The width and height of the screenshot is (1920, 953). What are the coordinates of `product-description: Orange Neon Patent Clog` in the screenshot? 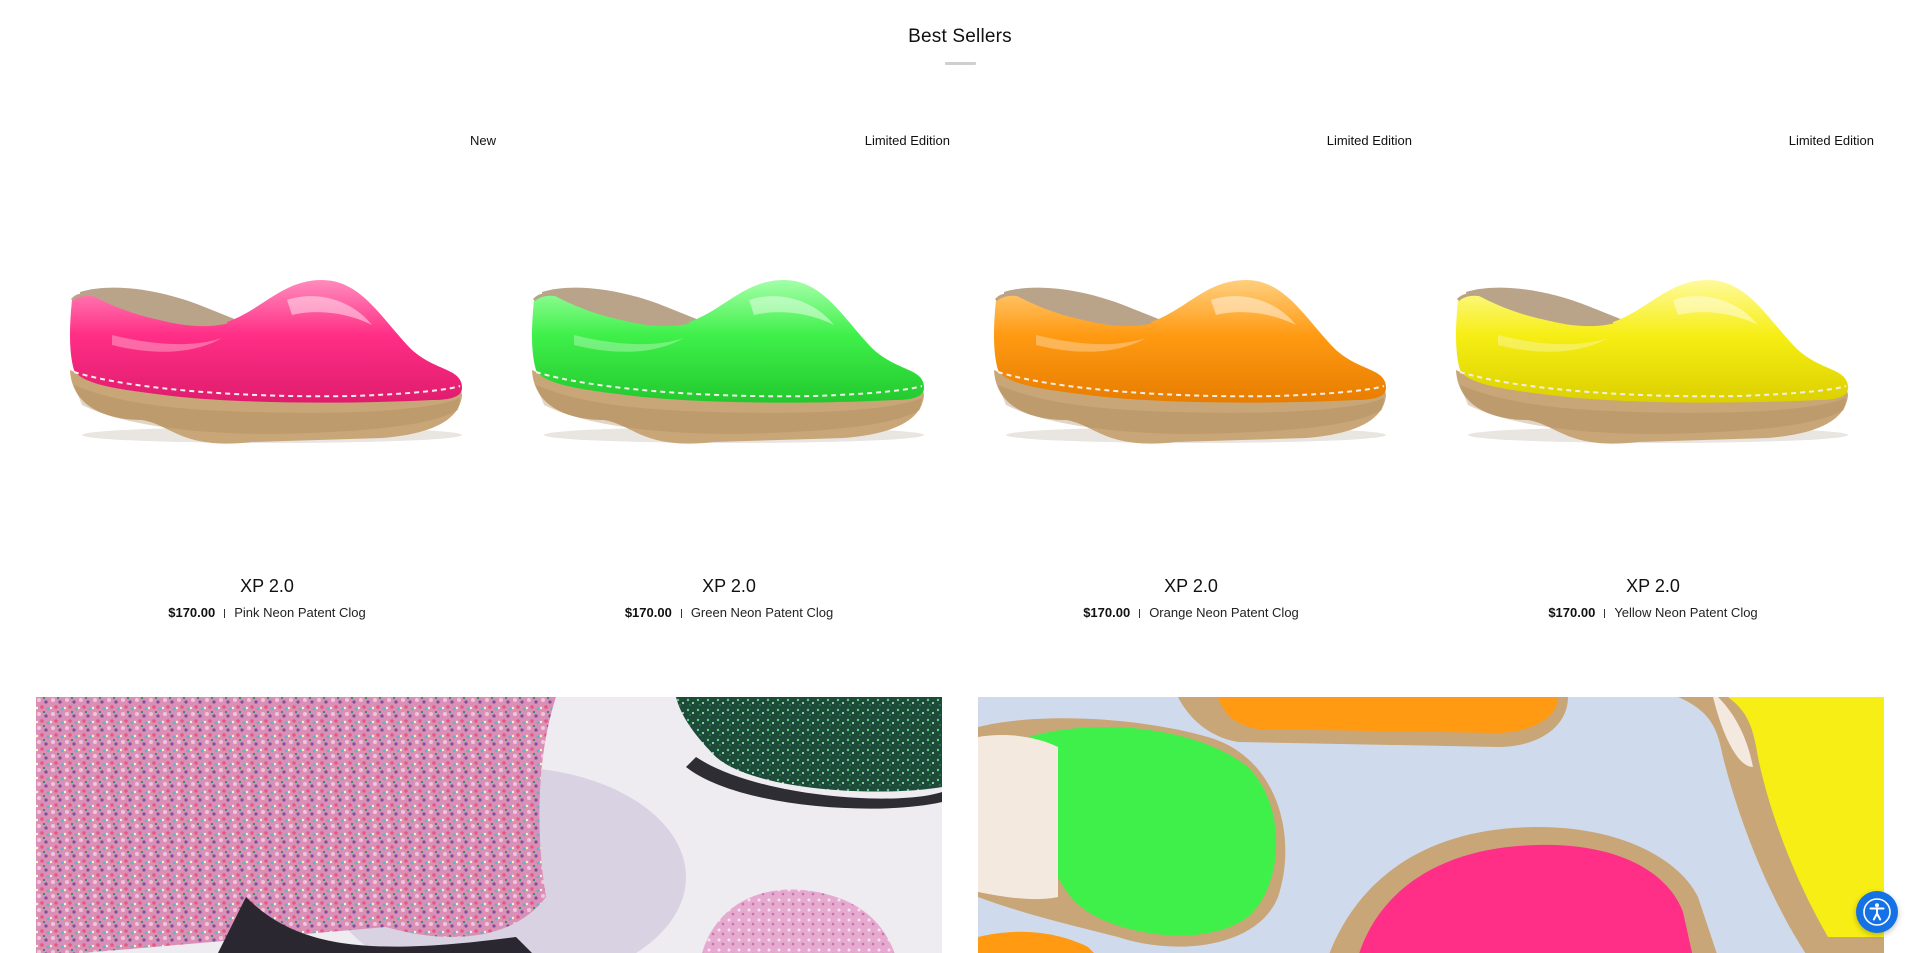 It's located at (1224, 612).